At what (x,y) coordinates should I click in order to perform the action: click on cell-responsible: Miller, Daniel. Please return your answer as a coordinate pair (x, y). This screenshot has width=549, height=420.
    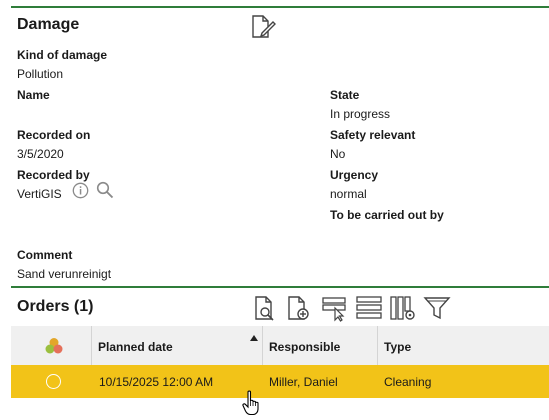
    Looking at the image, I should click on (303, 382).